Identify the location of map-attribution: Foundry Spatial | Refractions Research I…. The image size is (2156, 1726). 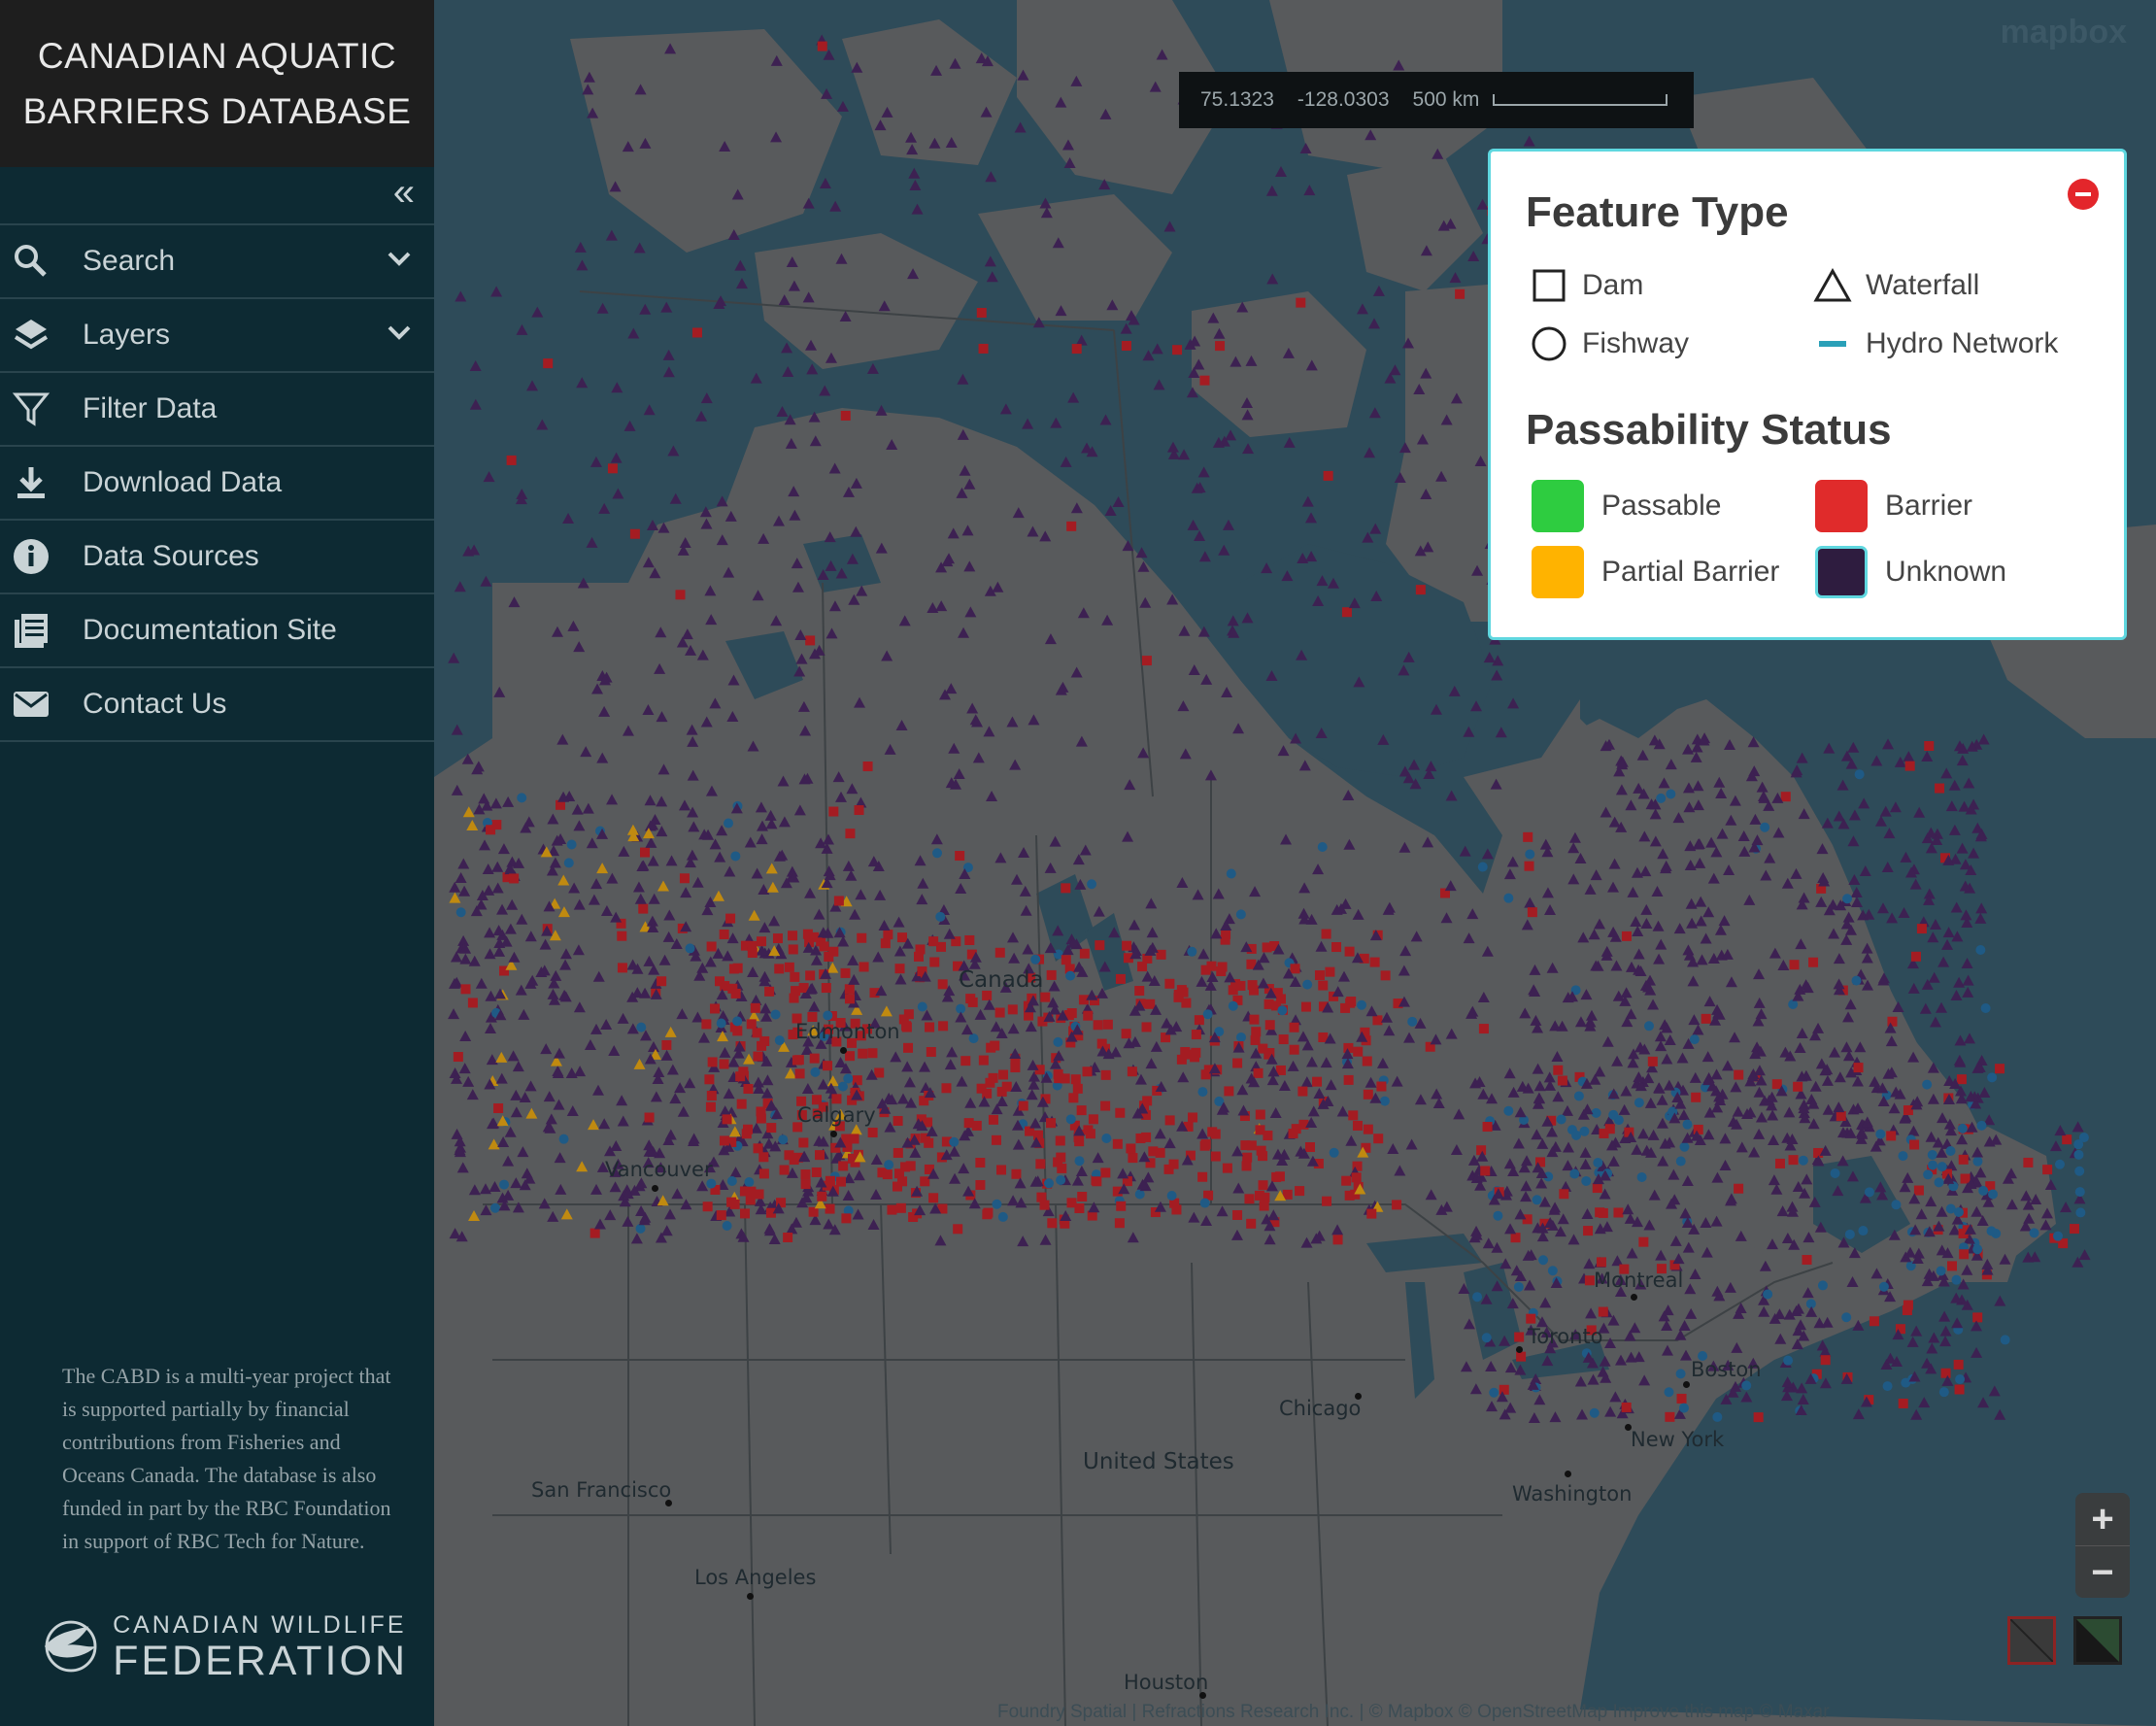
(1413, 1712).